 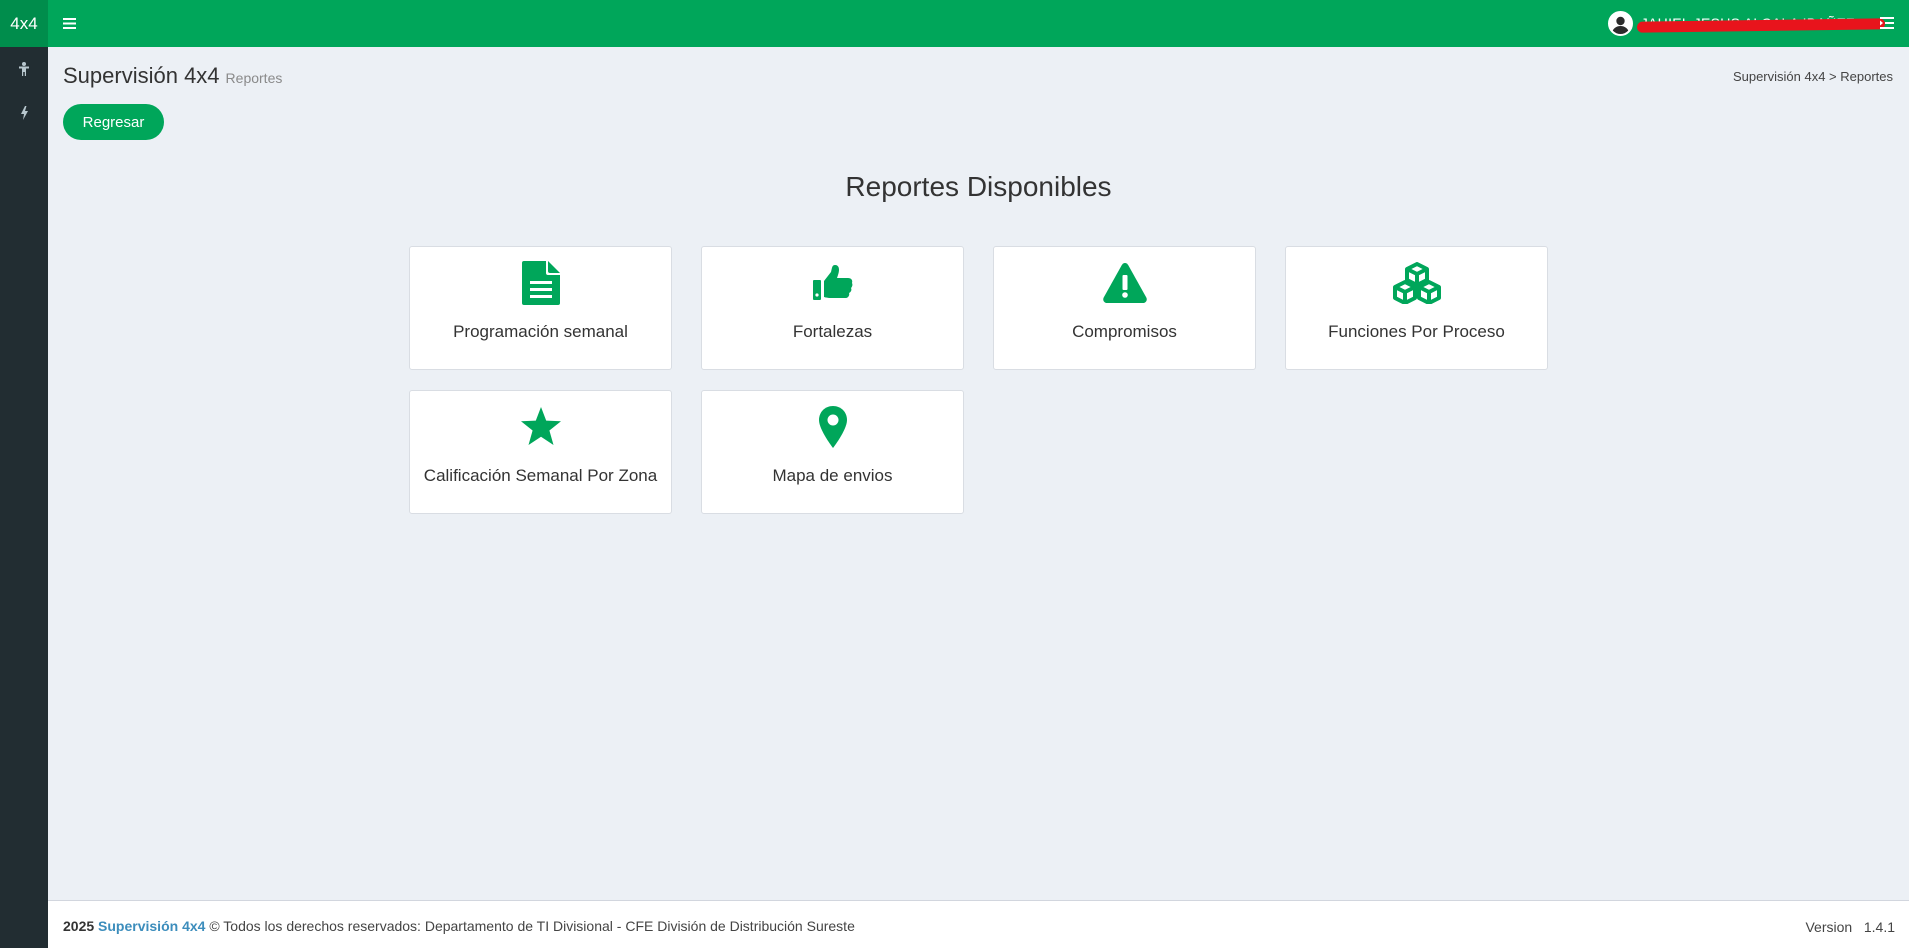 What do you see at coordinates (1887, 23) in the screenshot?
I see `control-sidebar-icon` at bounding box center [1887, 23].